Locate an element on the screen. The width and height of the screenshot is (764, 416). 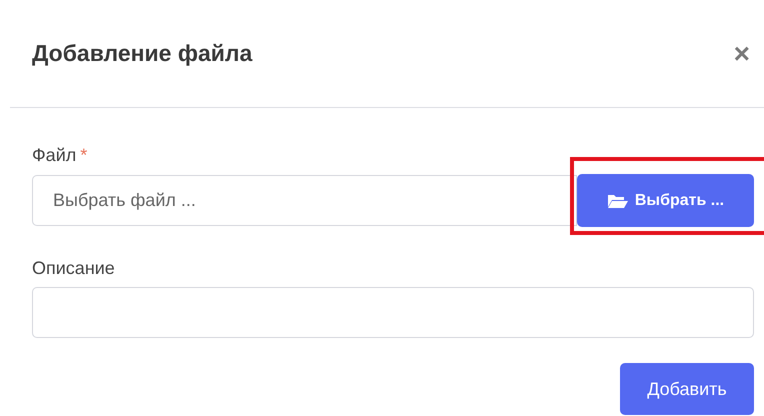
description-field is located at coordinates (393, 312).